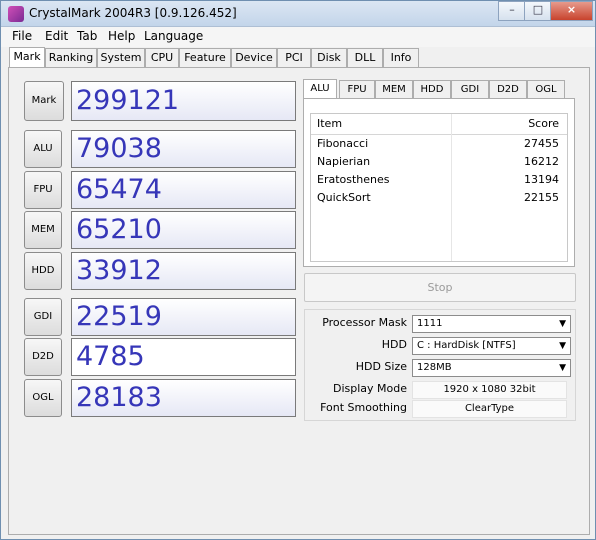 The width and height of the screenshot is (596, 540). I want to click on font-smoothing-value: ClearType, so click(489, 409).